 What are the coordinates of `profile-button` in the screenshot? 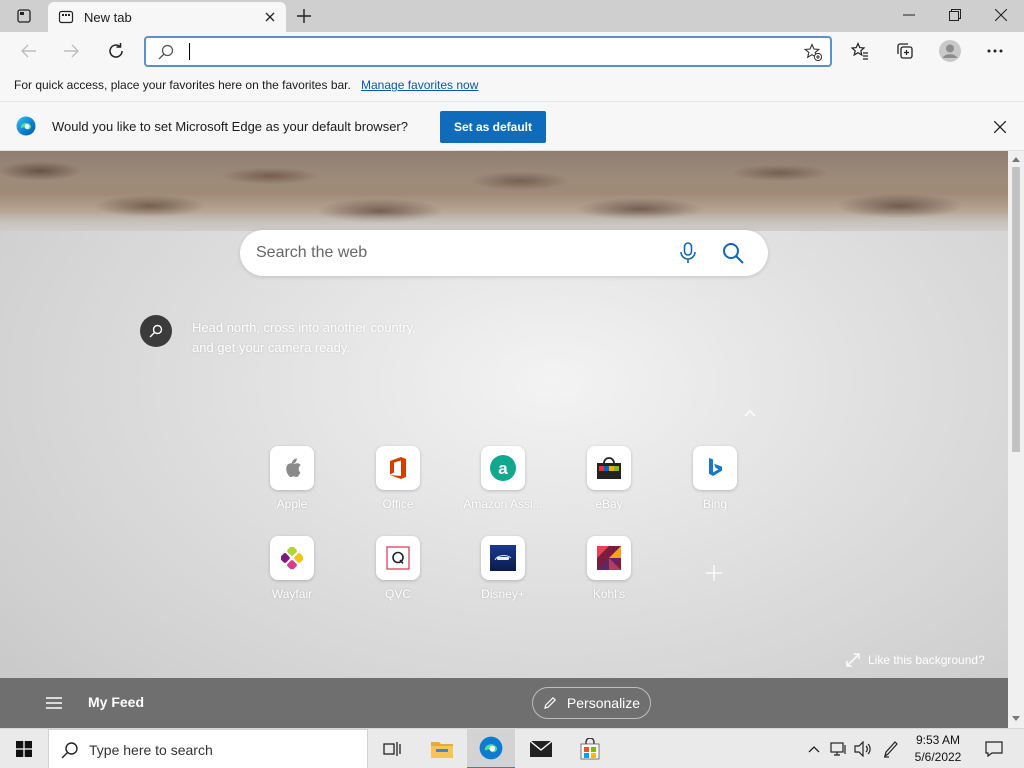 It's located at (950, 51).